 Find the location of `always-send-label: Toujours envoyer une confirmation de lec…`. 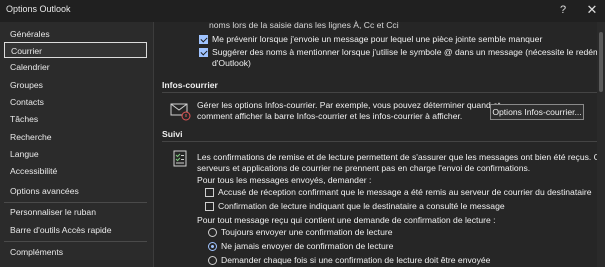

always-send-label: Toujours envoyer une confirmation de lec… is located at coordinates (307, 232).